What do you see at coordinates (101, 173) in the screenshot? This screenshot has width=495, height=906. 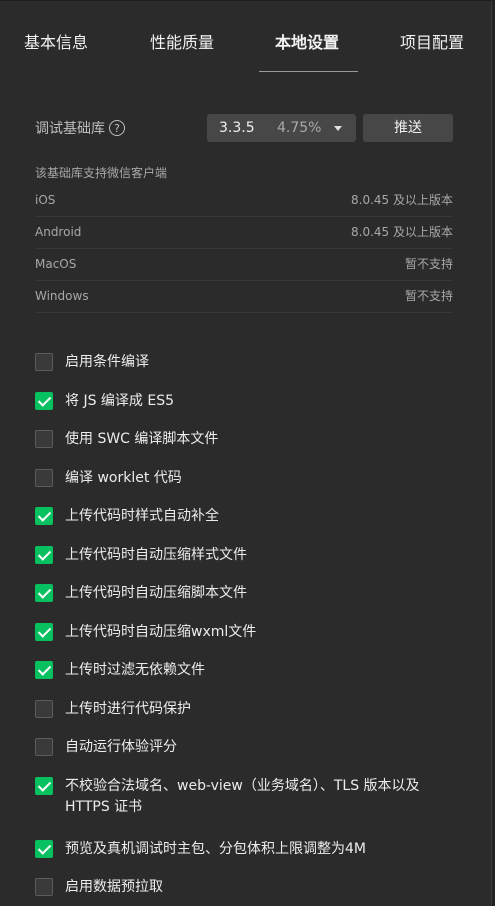 I see `support-title: 该基础库支持微信客户端` at bounding box center [101, 173].